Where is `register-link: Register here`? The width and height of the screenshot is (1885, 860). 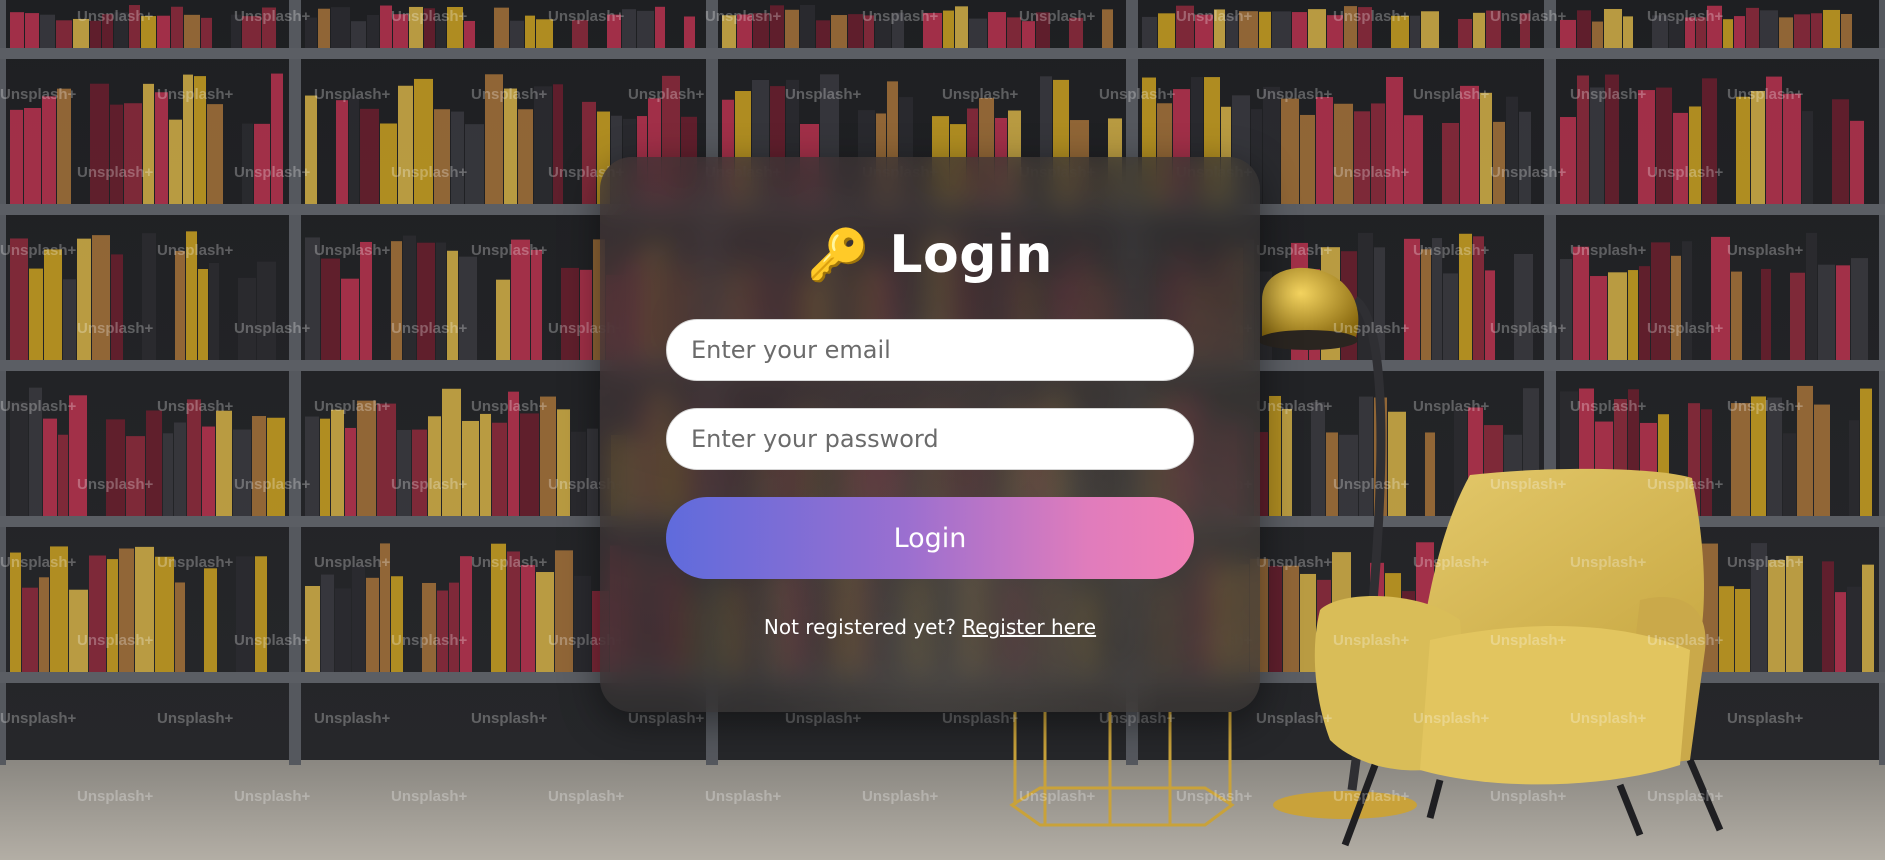
register-link: Register here is located at coordinates (1029, 627).